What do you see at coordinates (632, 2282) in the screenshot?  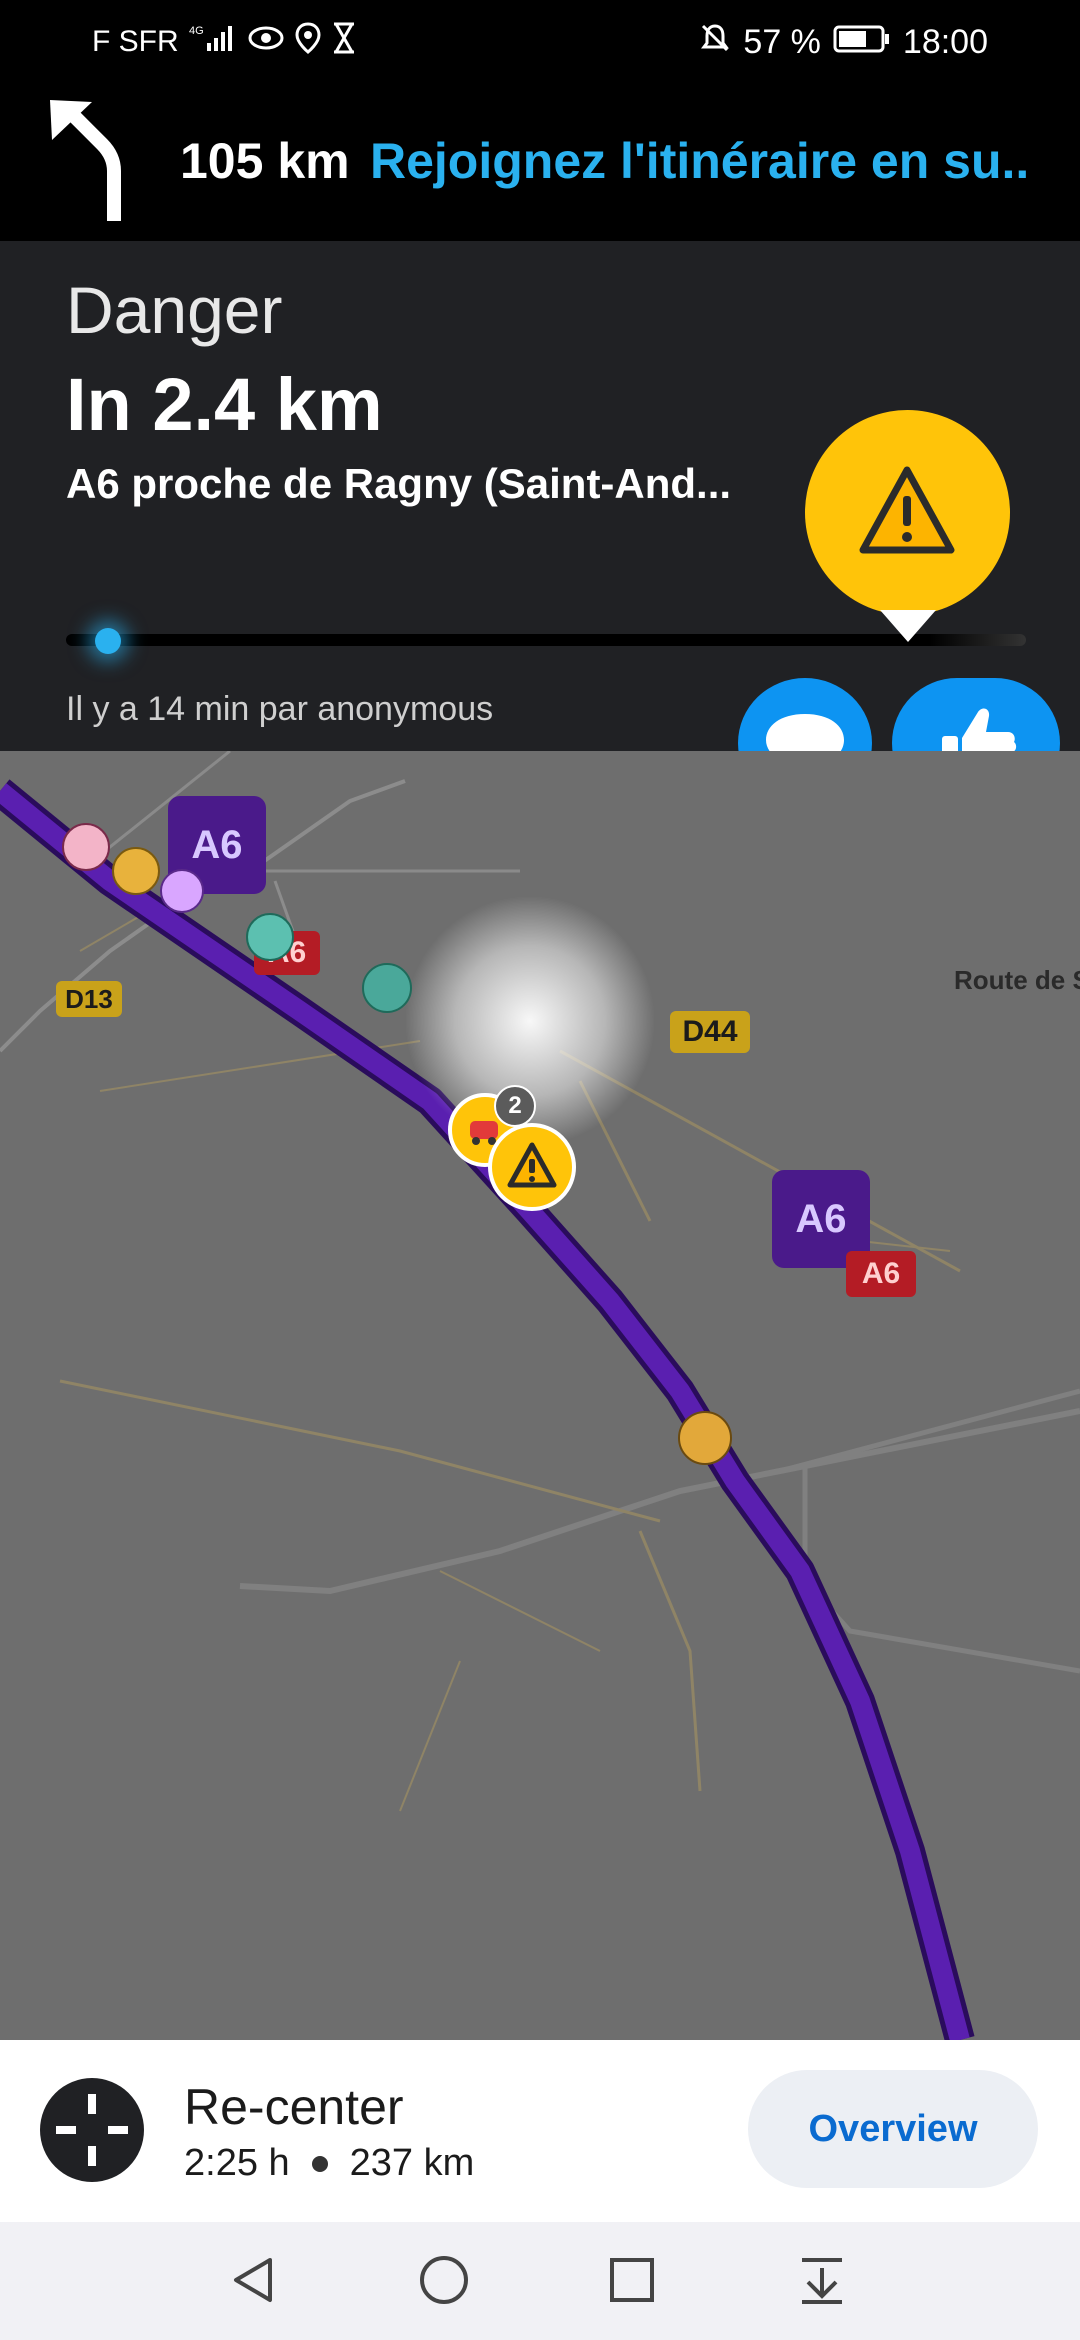 I see `recents-icon` at bounding box center [632, 2282].